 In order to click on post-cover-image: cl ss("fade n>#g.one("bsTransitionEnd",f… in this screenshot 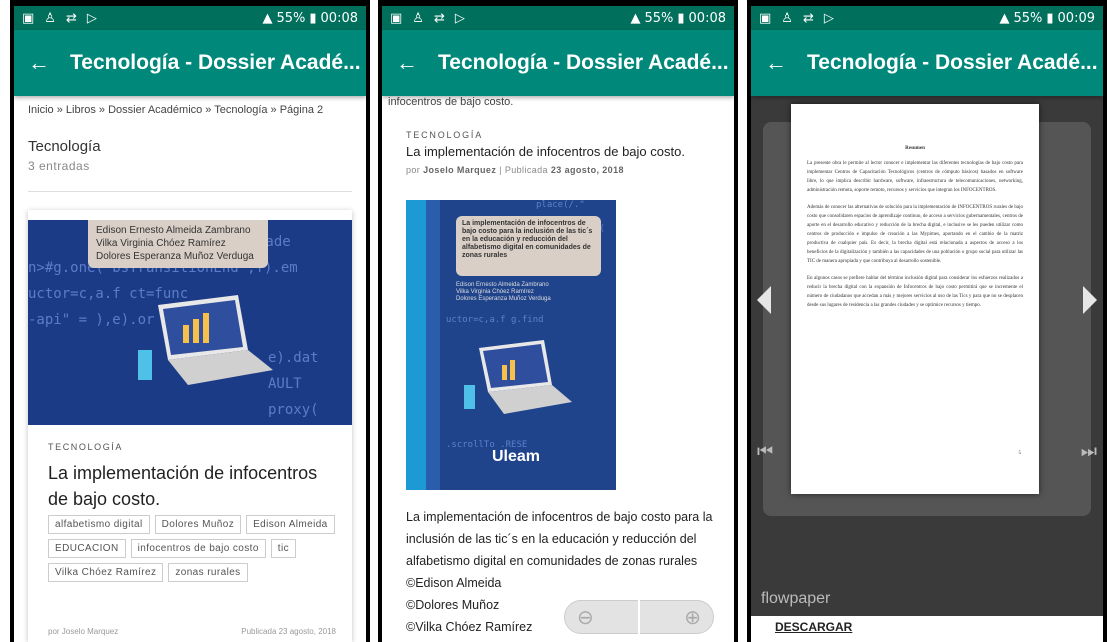, I will do `click(190, 322)`.